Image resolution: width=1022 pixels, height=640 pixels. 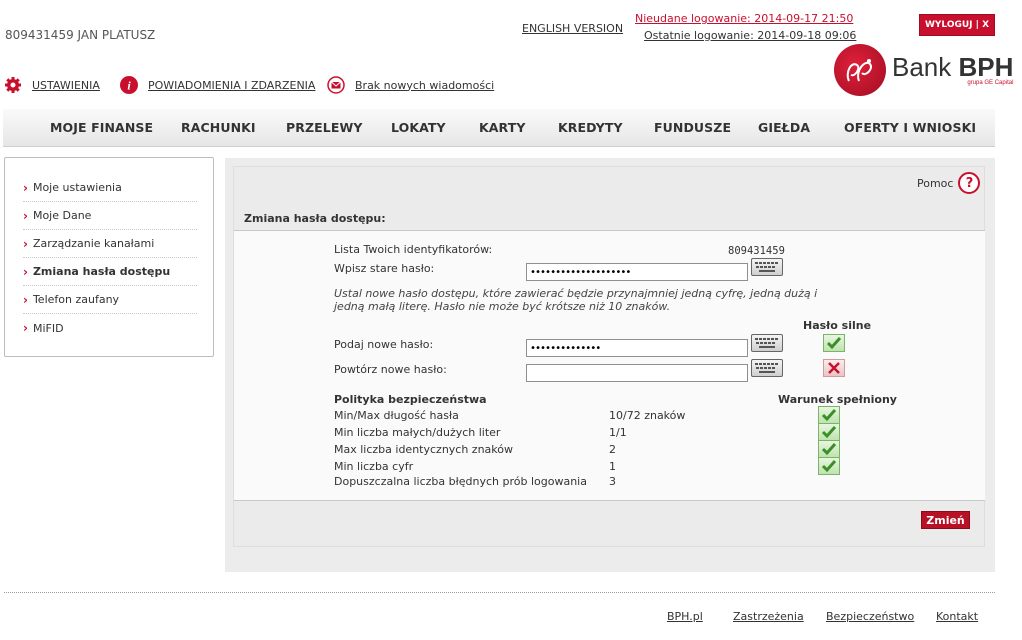 What do you see at coordinates (13, 85) in the screenshot?
I see `gear-icon` at bounding box center [13, 85].